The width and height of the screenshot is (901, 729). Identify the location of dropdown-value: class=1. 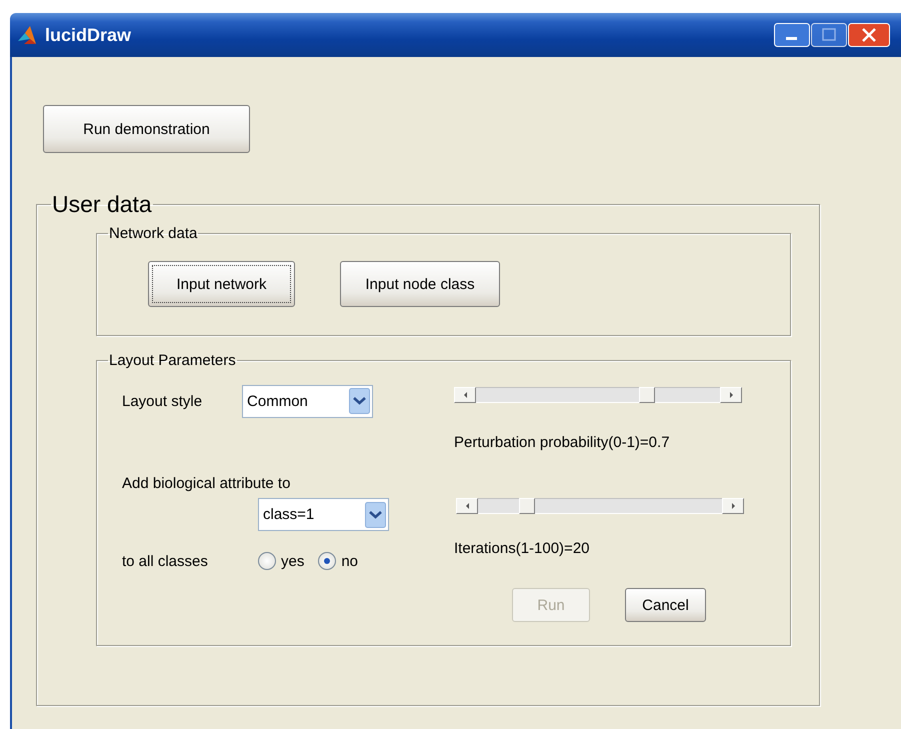
(288, 514).